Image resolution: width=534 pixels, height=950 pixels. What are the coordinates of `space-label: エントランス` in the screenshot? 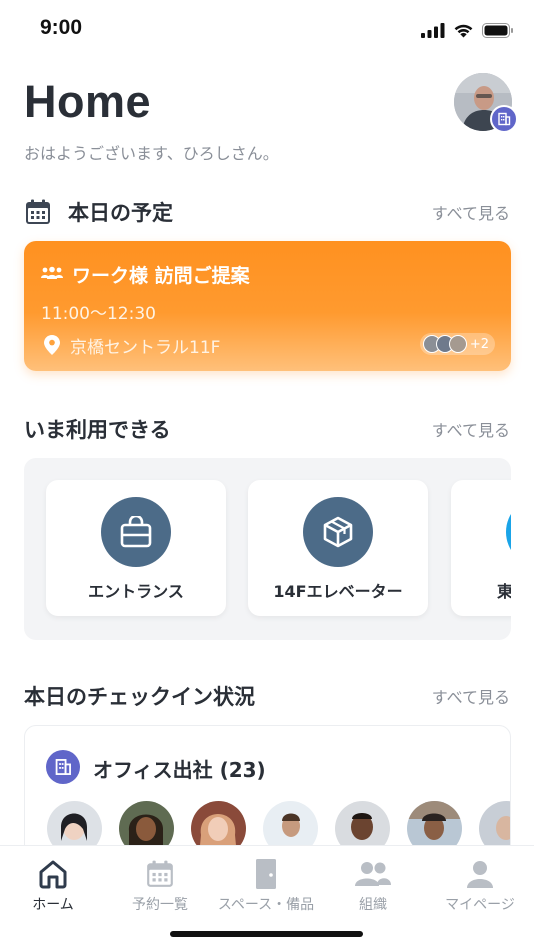 It's located at (136, 591).